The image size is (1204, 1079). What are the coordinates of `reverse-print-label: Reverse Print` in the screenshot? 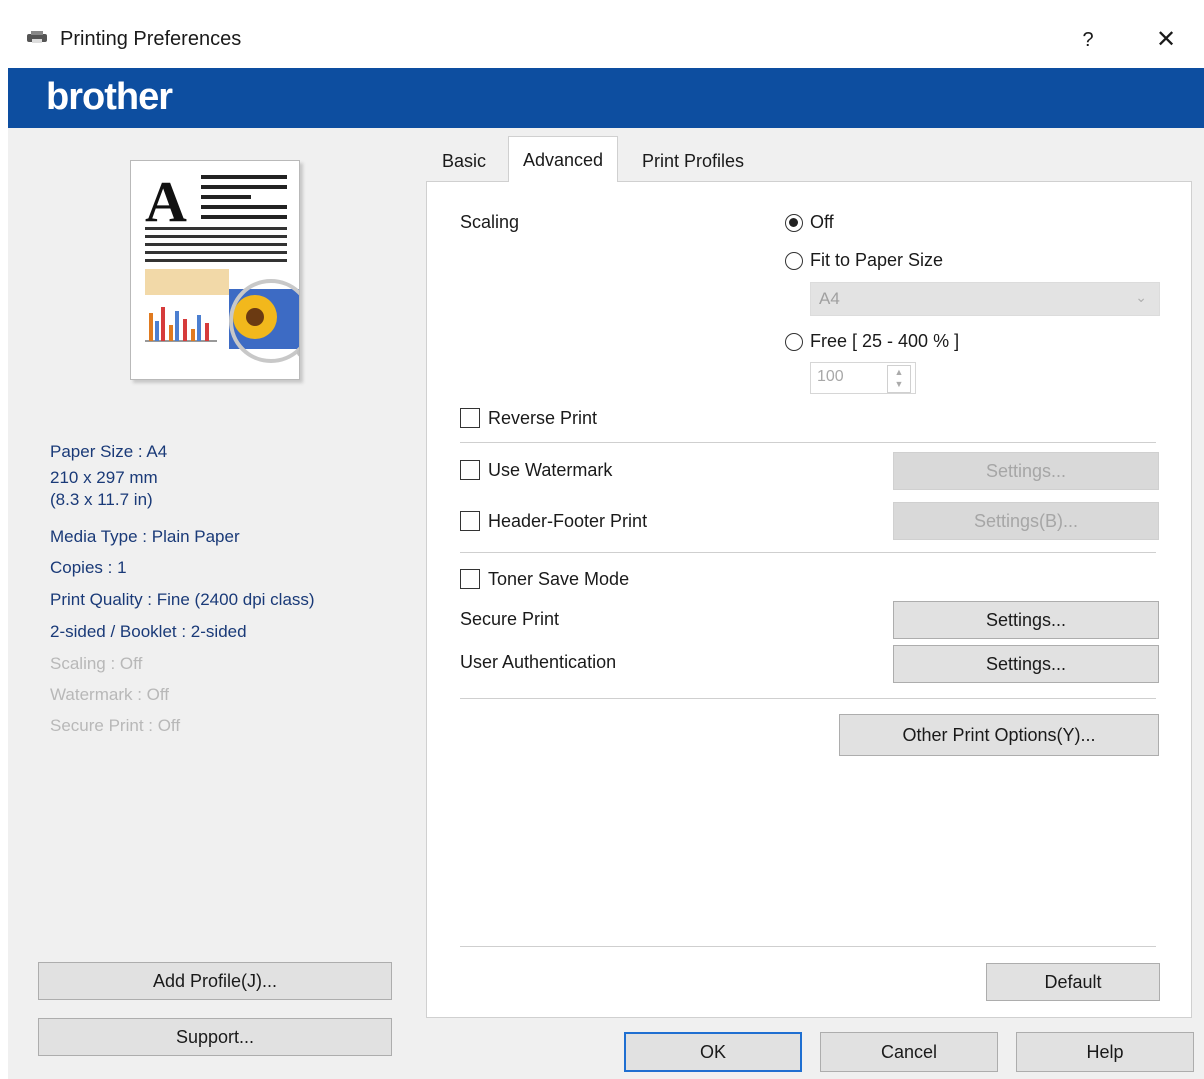 It's located at (542, 418).